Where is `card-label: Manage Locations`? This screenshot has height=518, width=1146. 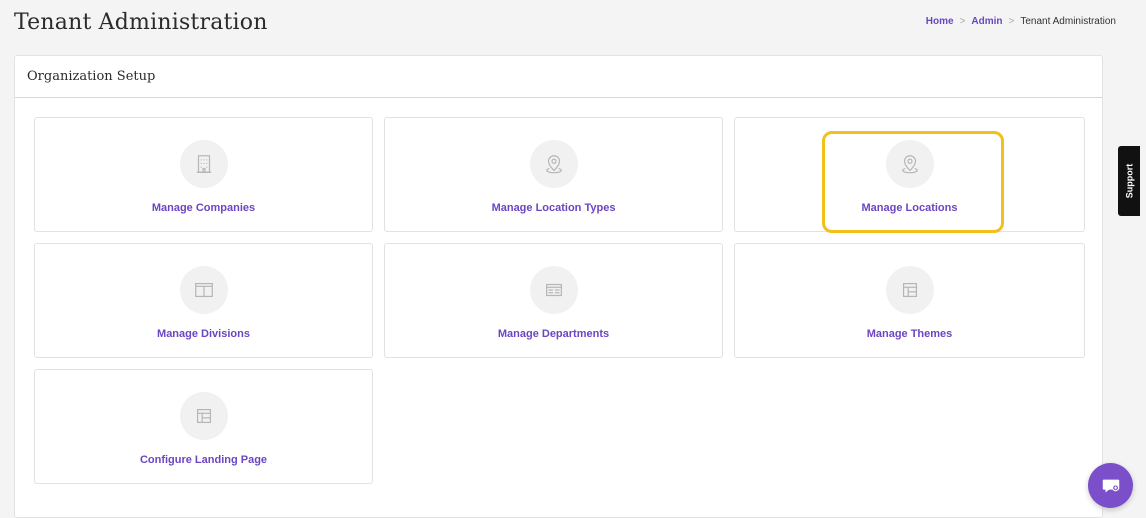
card-label: Manage Locations is located at coordinates (909, 207).